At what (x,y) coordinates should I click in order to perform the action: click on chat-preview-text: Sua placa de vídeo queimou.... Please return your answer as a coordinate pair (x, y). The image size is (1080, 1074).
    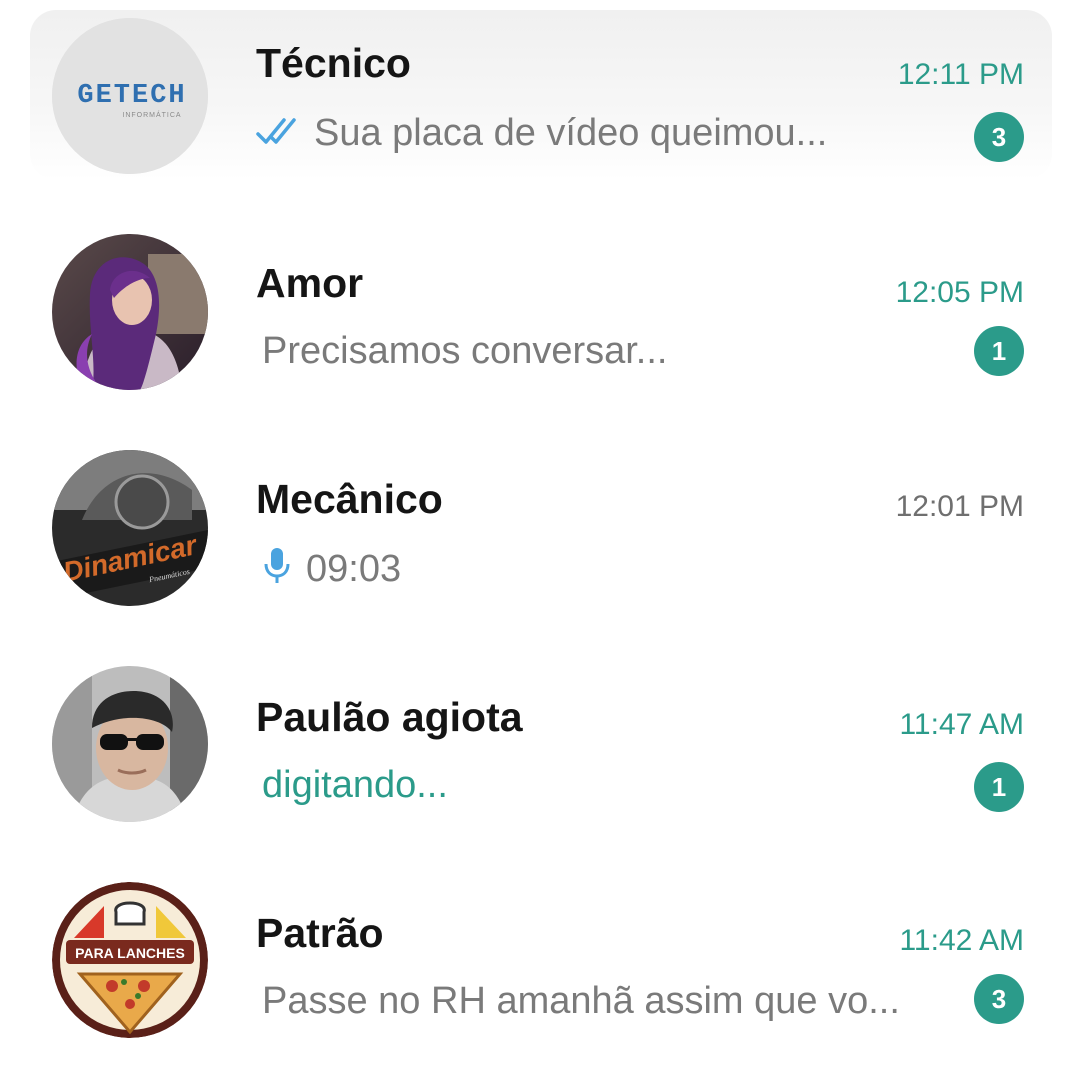
    Looking at the image, I should click on (571, 133).